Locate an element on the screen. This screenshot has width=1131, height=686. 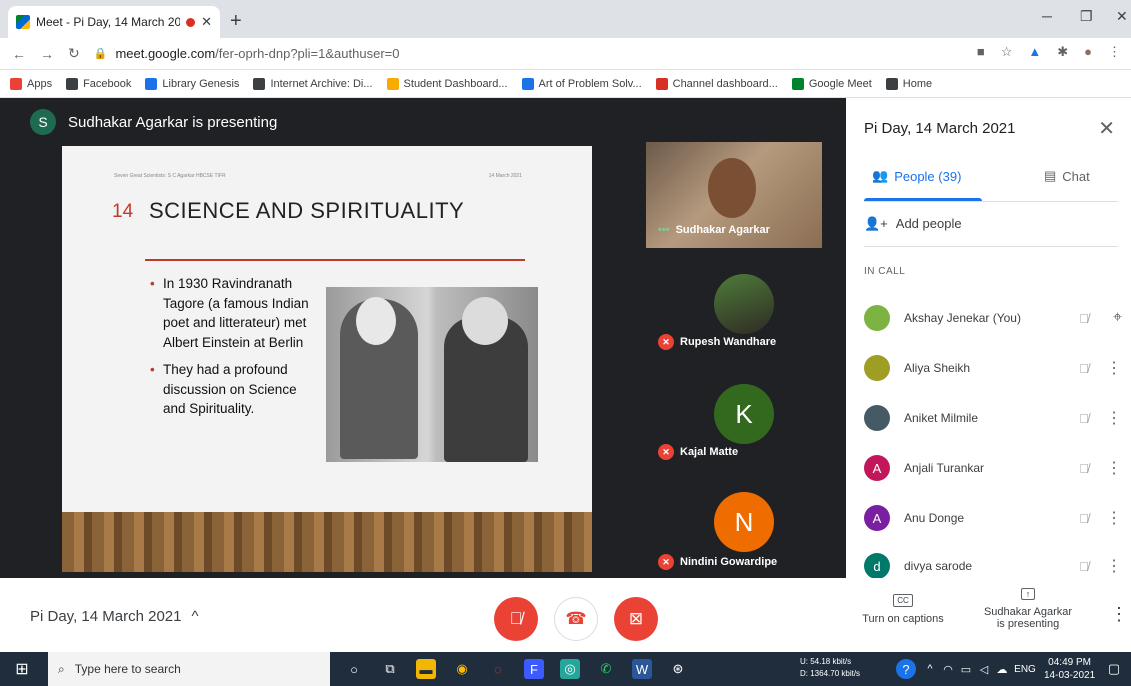
bookmark-star-icon: ☆ is located at coordinates (1007, 52).